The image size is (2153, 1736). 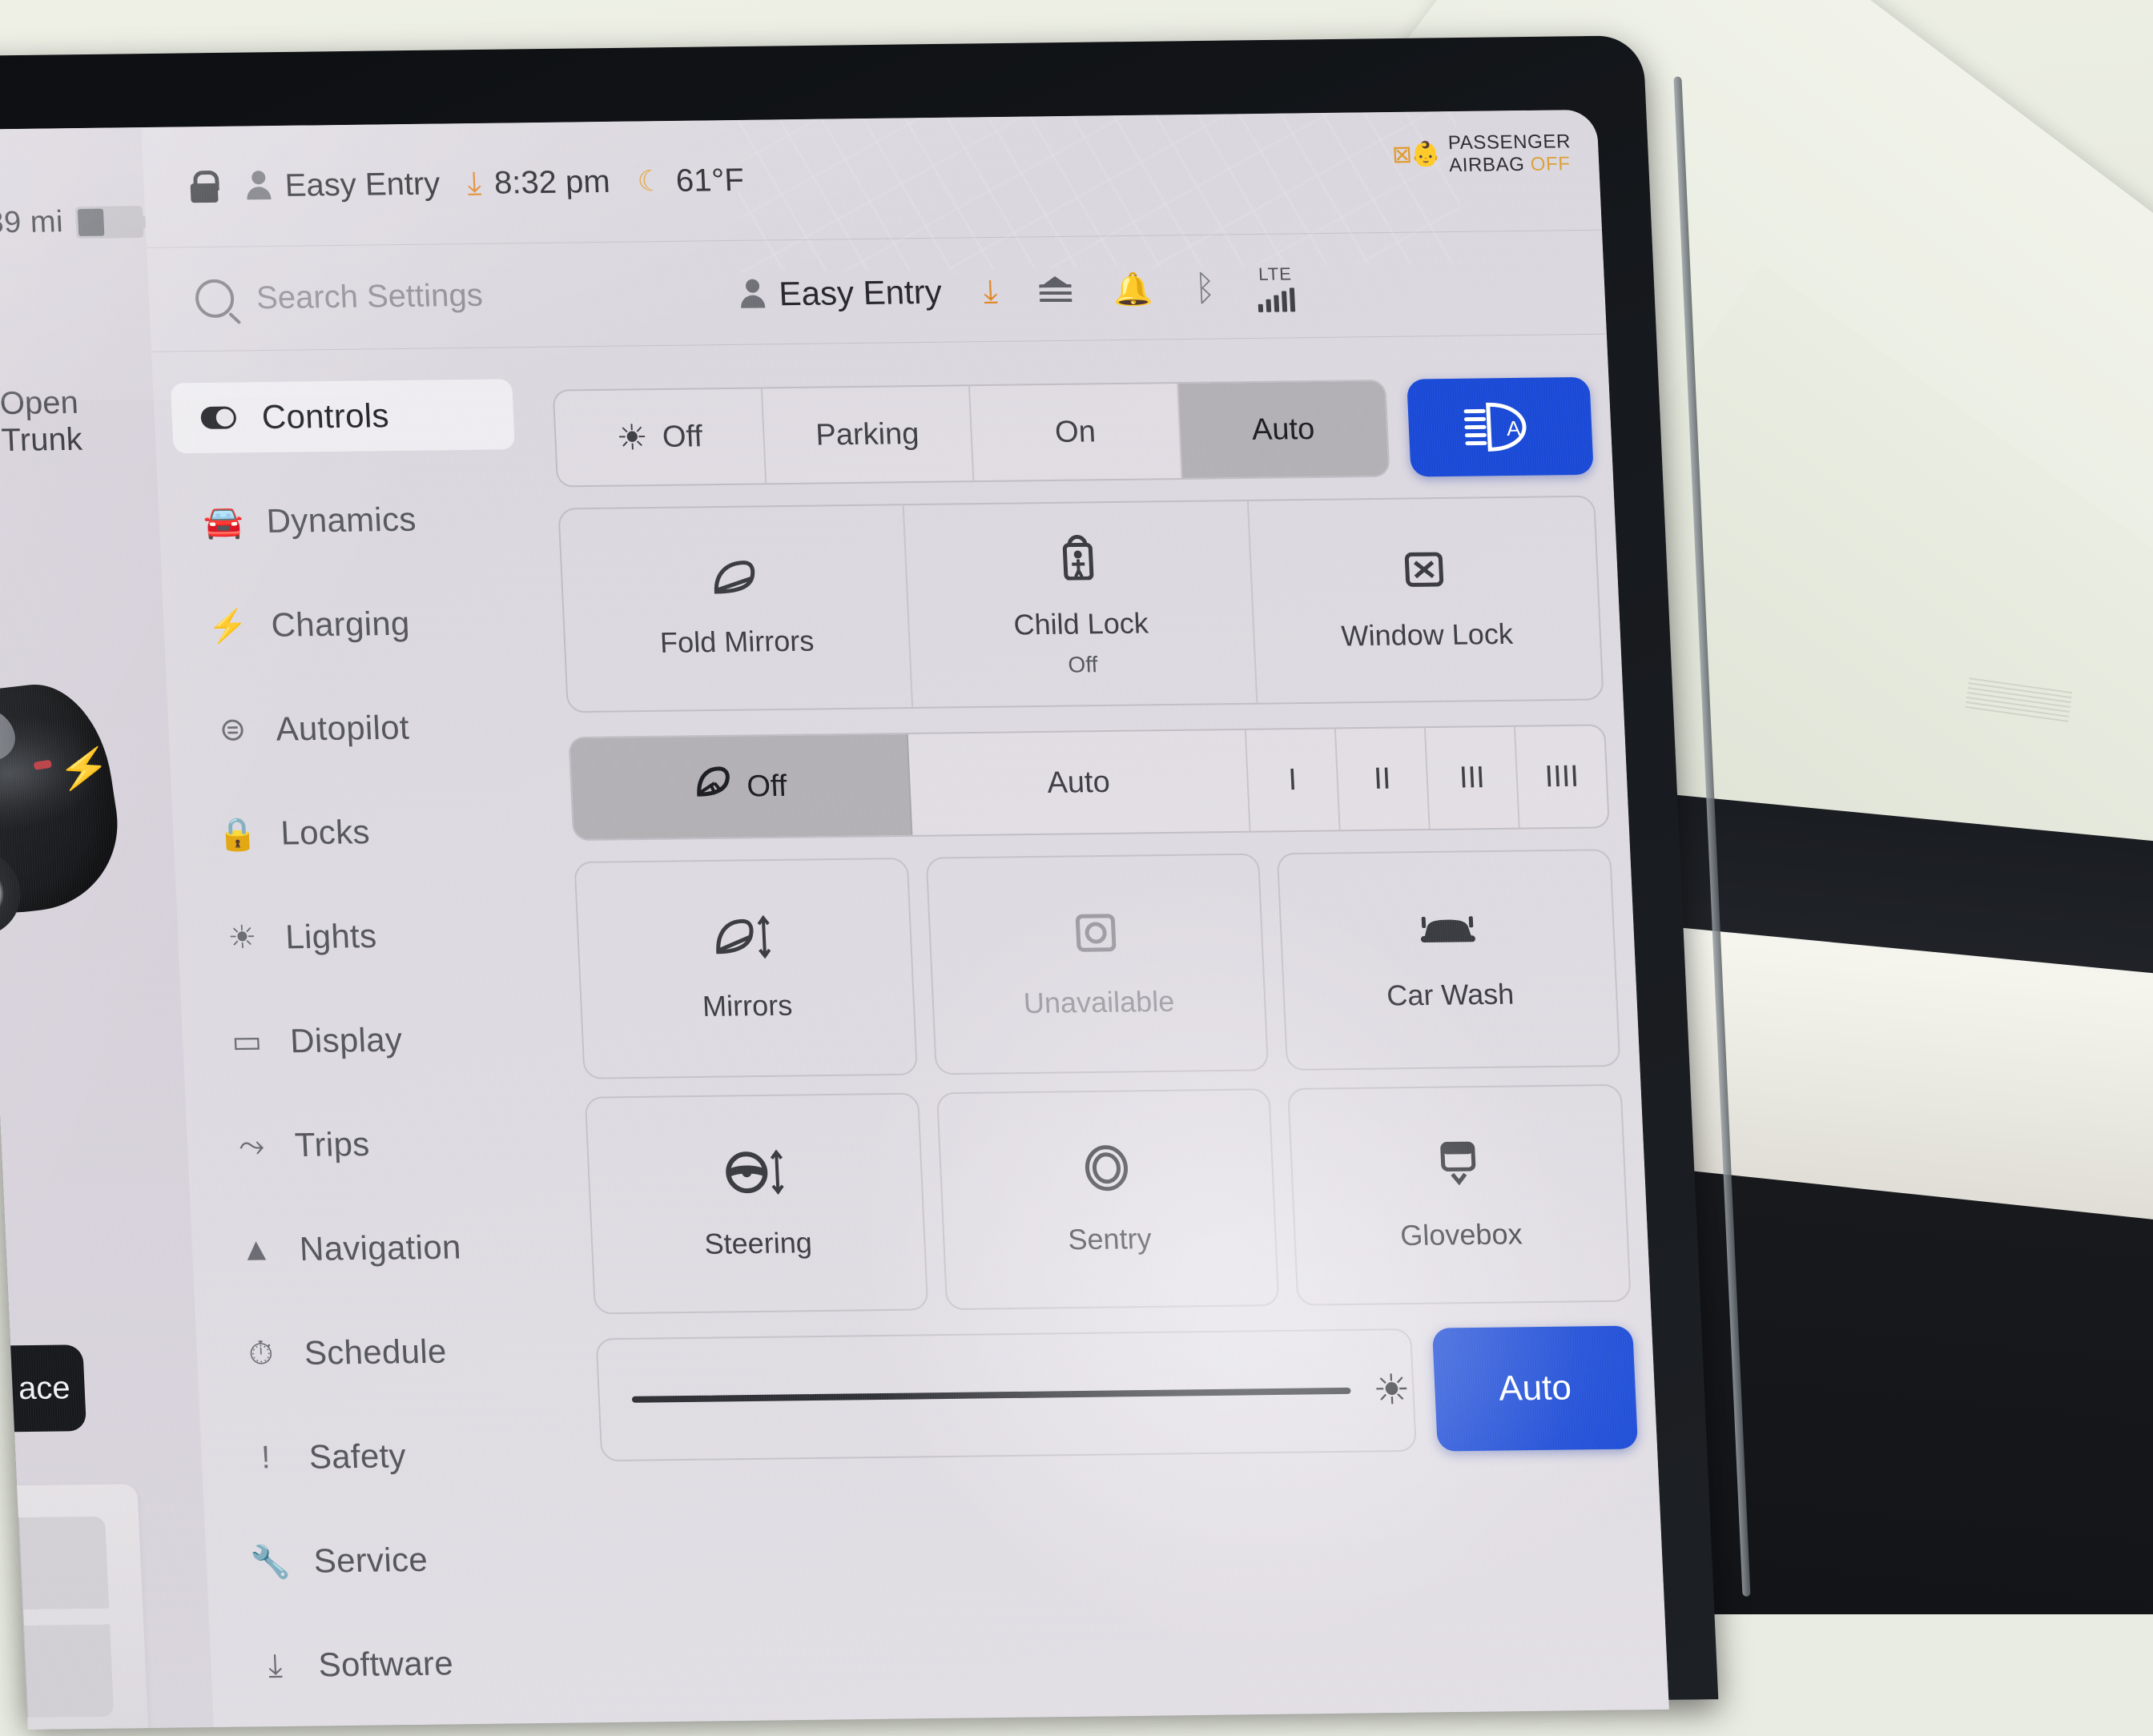 I want to click on download-arrow-icon-secondary: ⤓, so click(x=991, y=291).